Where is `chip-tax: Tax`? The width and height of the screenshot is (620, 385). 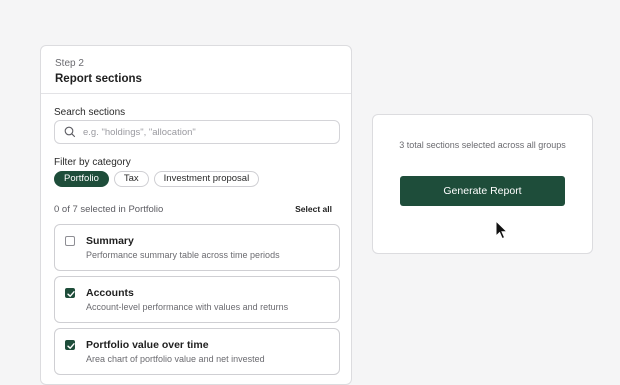 chip-tax: Tax is located at coordinates (131, 179).